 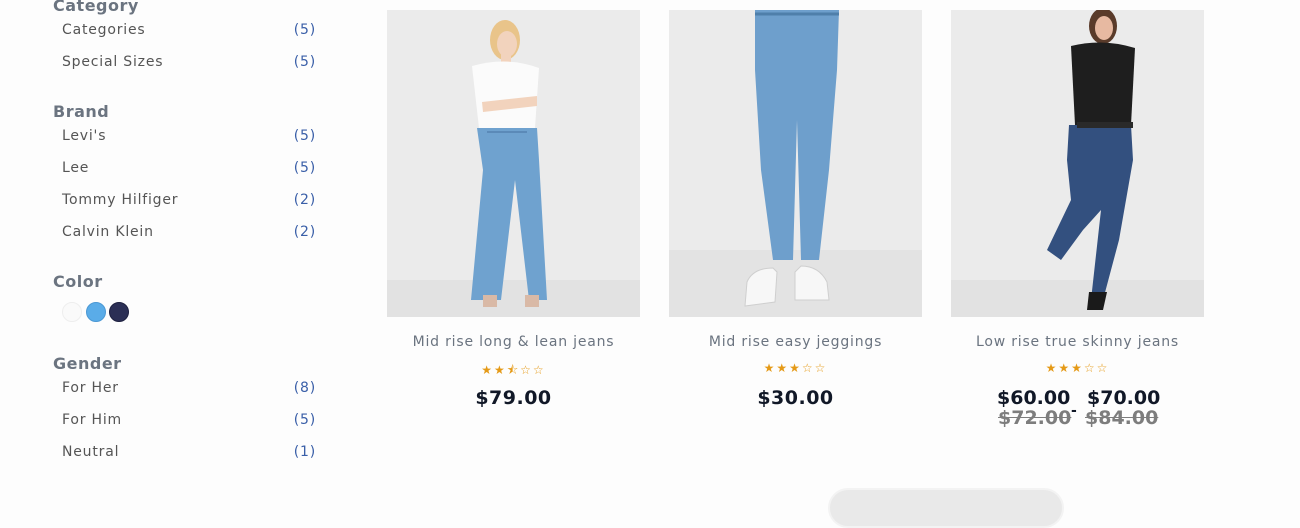 I want to click on filter-special-sizes: Special Sizes (5), so click(x=189, y=64).